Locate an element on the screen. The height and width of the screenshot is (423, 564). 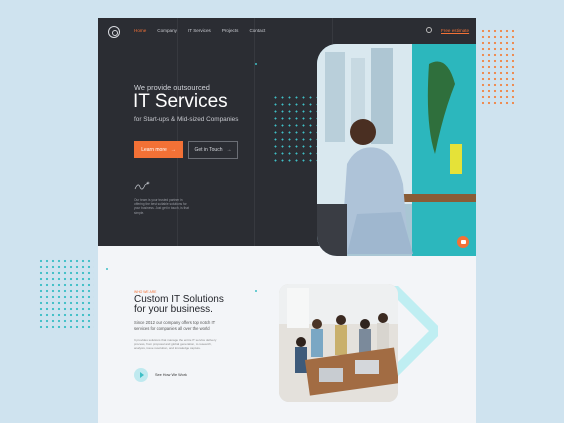
section-heading-line-2: for your business. is located at coordinates (173, 309).